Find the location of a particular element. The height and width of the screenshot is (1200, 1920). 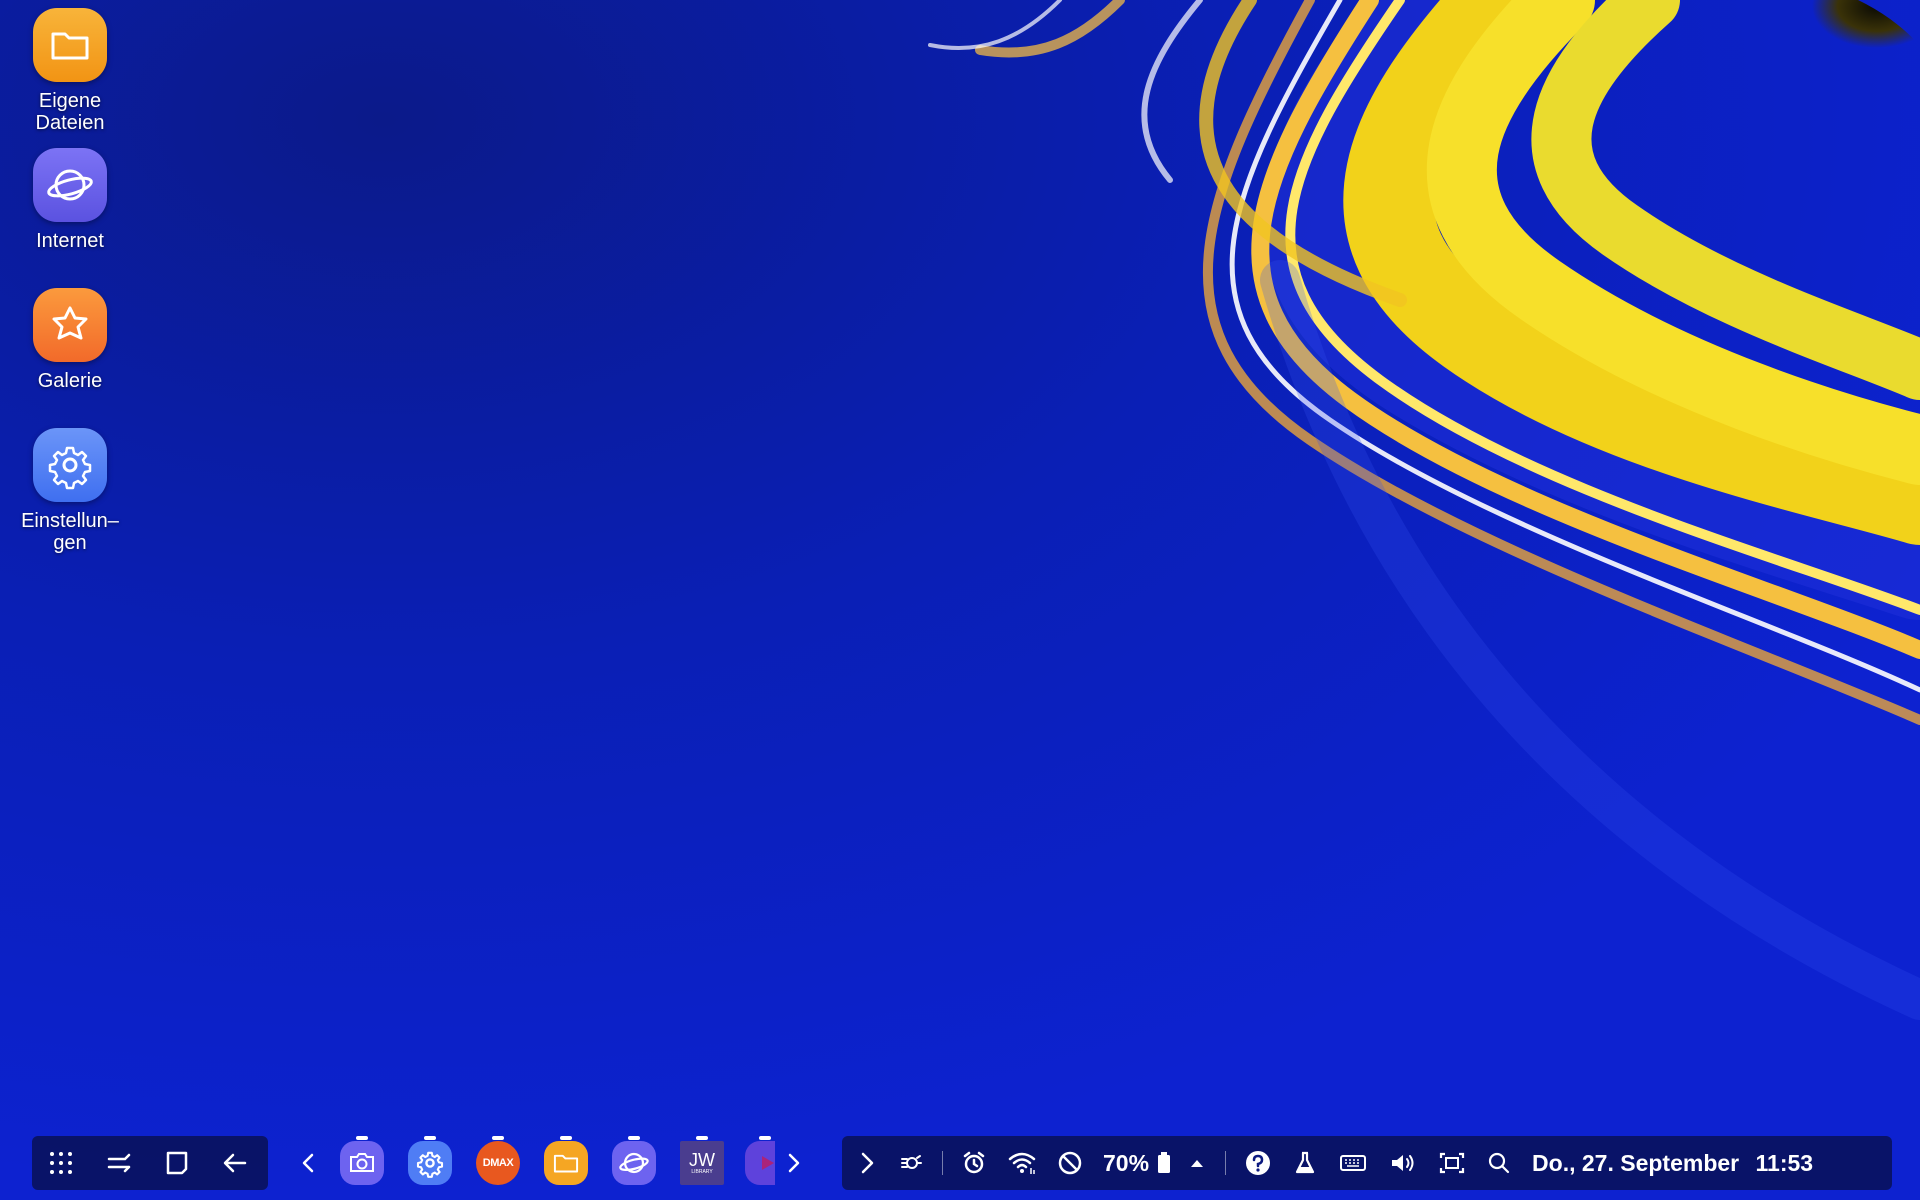

home-button is located at coordinates (177, 1163).